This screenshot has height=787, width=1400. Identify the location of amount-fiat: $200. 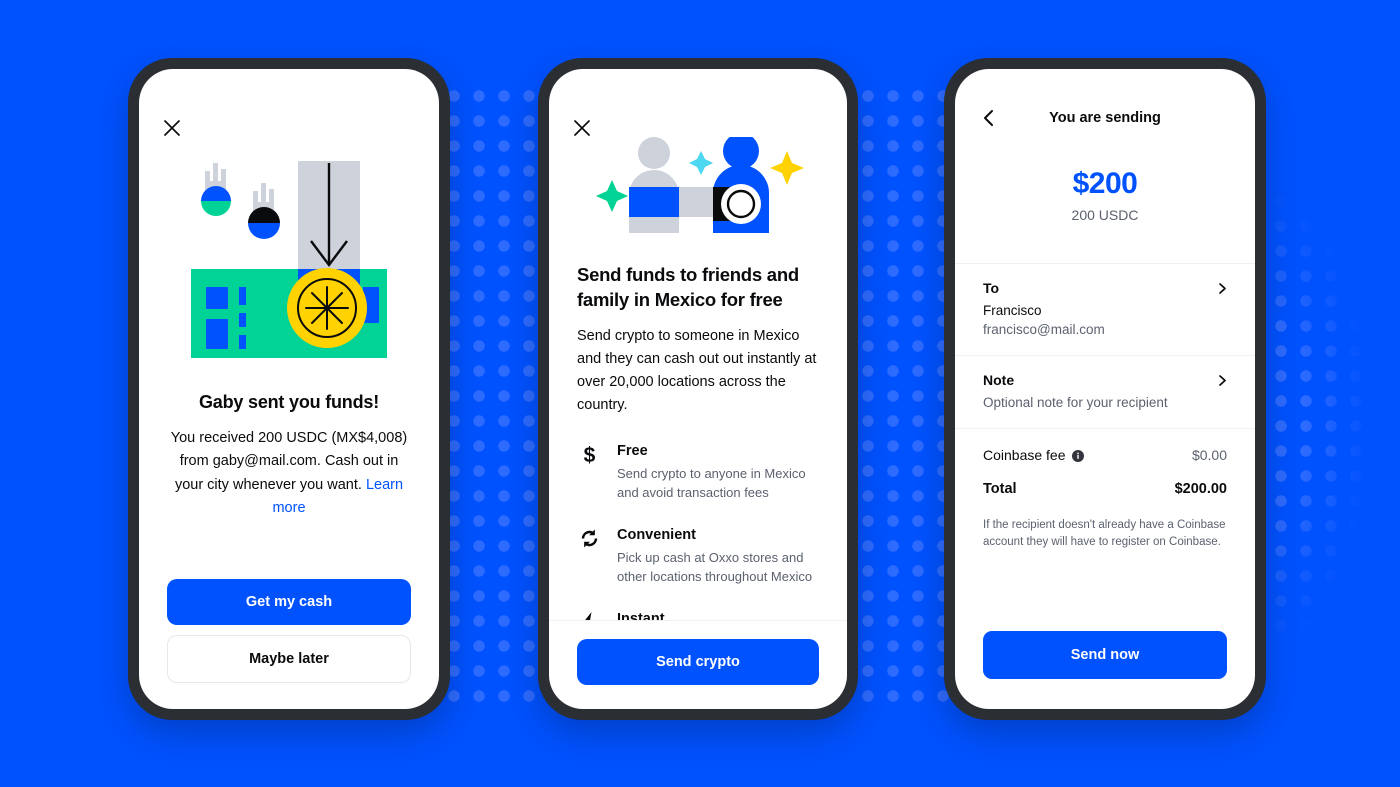
(1105, 183).